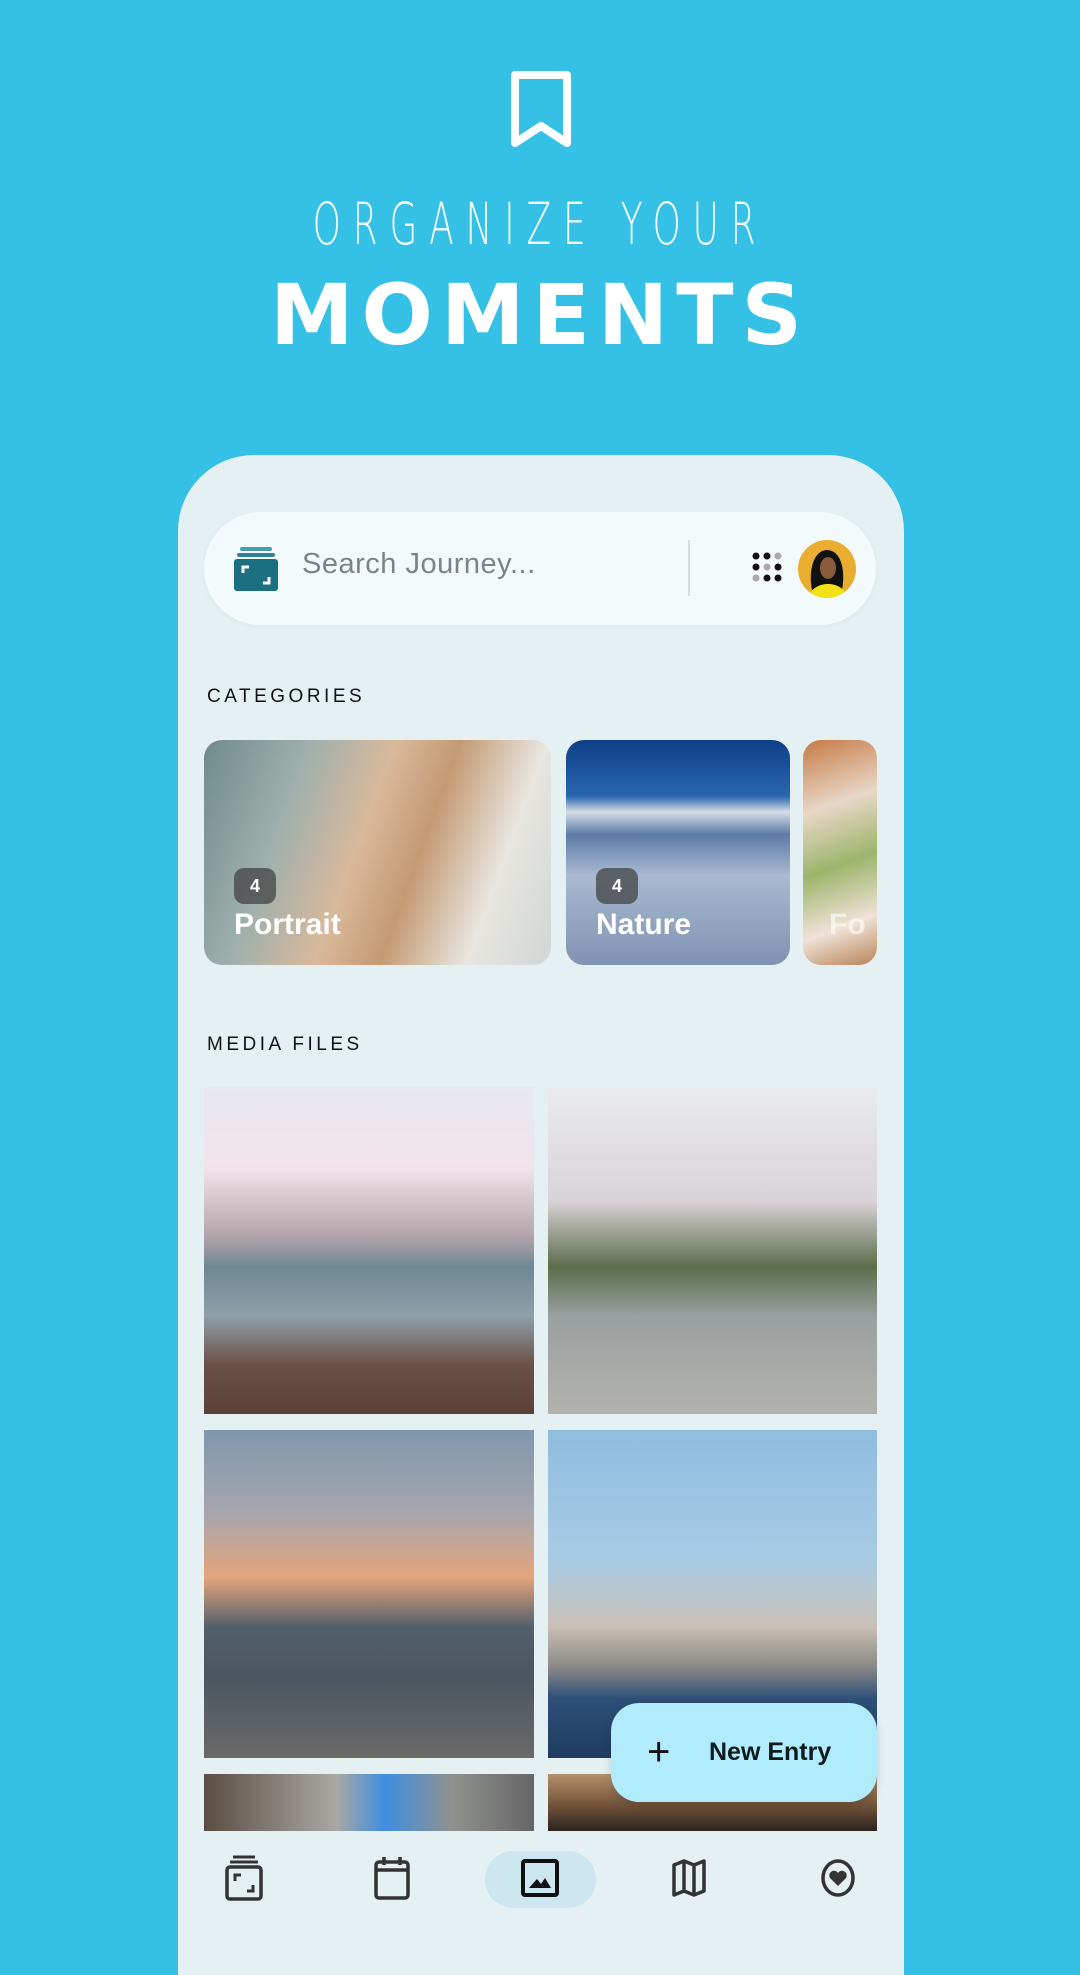 This screenshot has height=1975, width=1080. What do you see at coordinates (827, 569) in the screenshot?
I see `user-avatar` at bounding box center [827, 569].